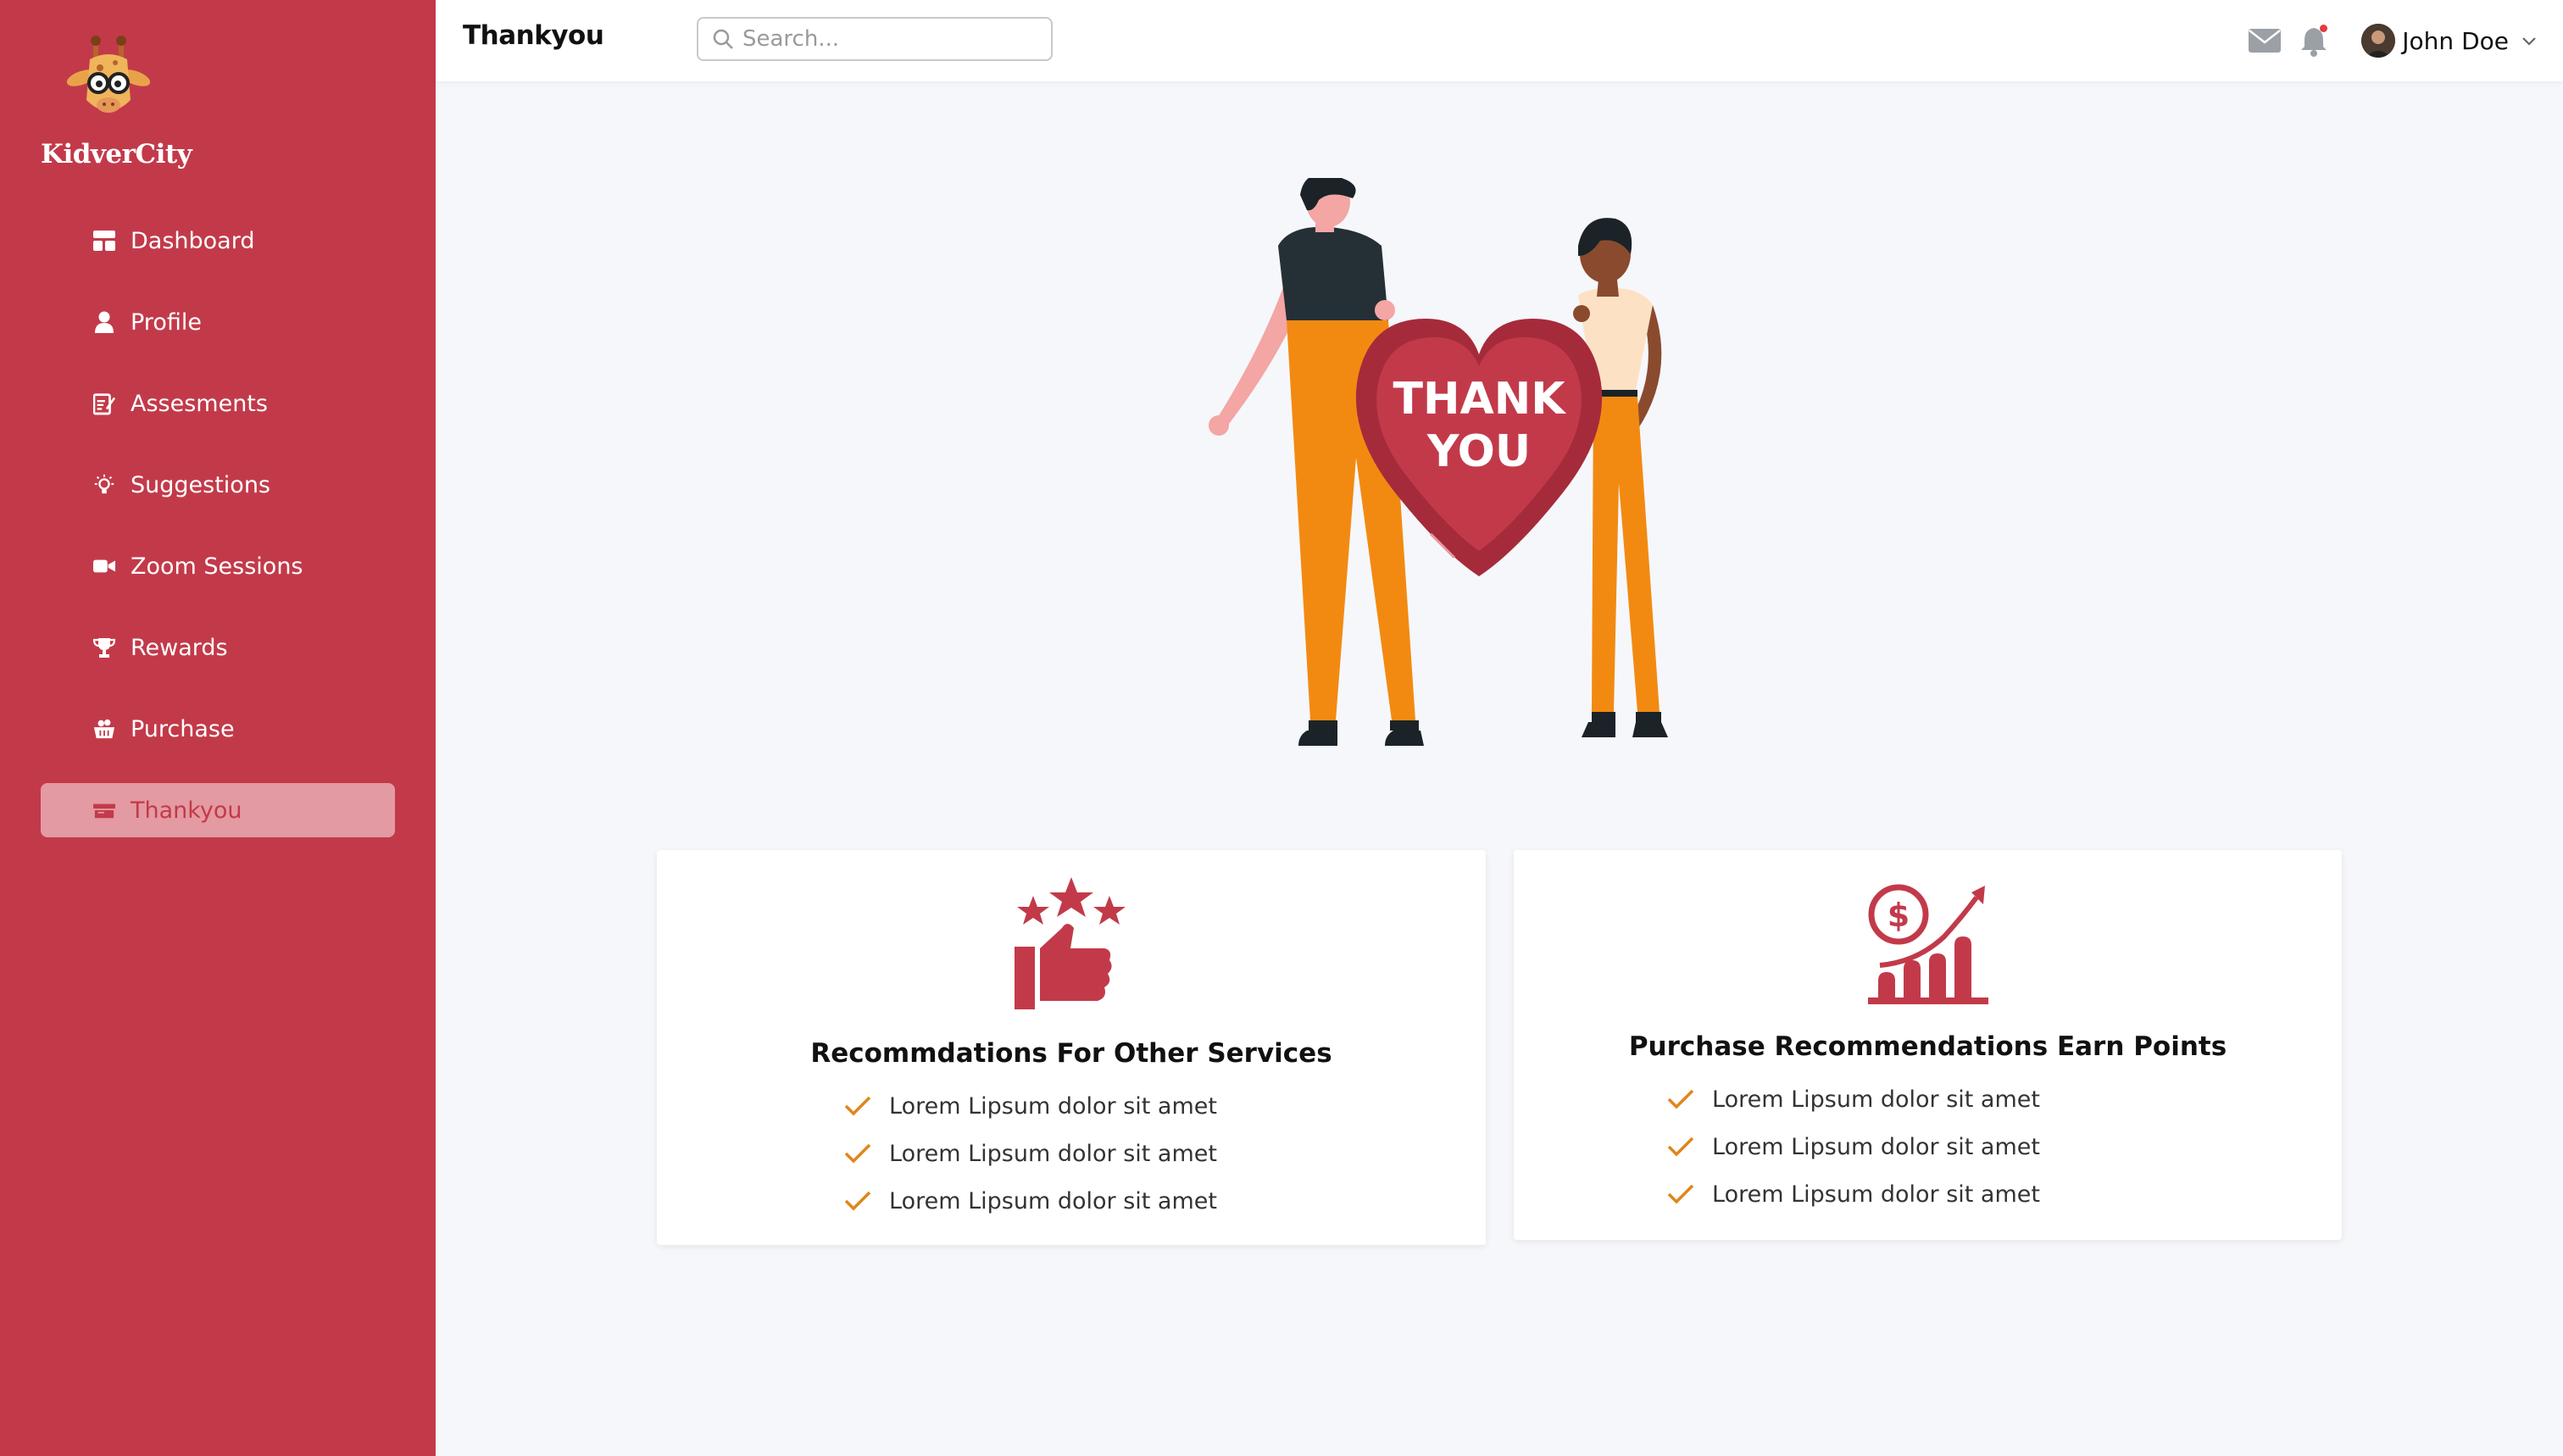 The width and height of the screenshot is (2563, 1456). I want to click on thumbs-up-stars-icon, so click(1070, 943).